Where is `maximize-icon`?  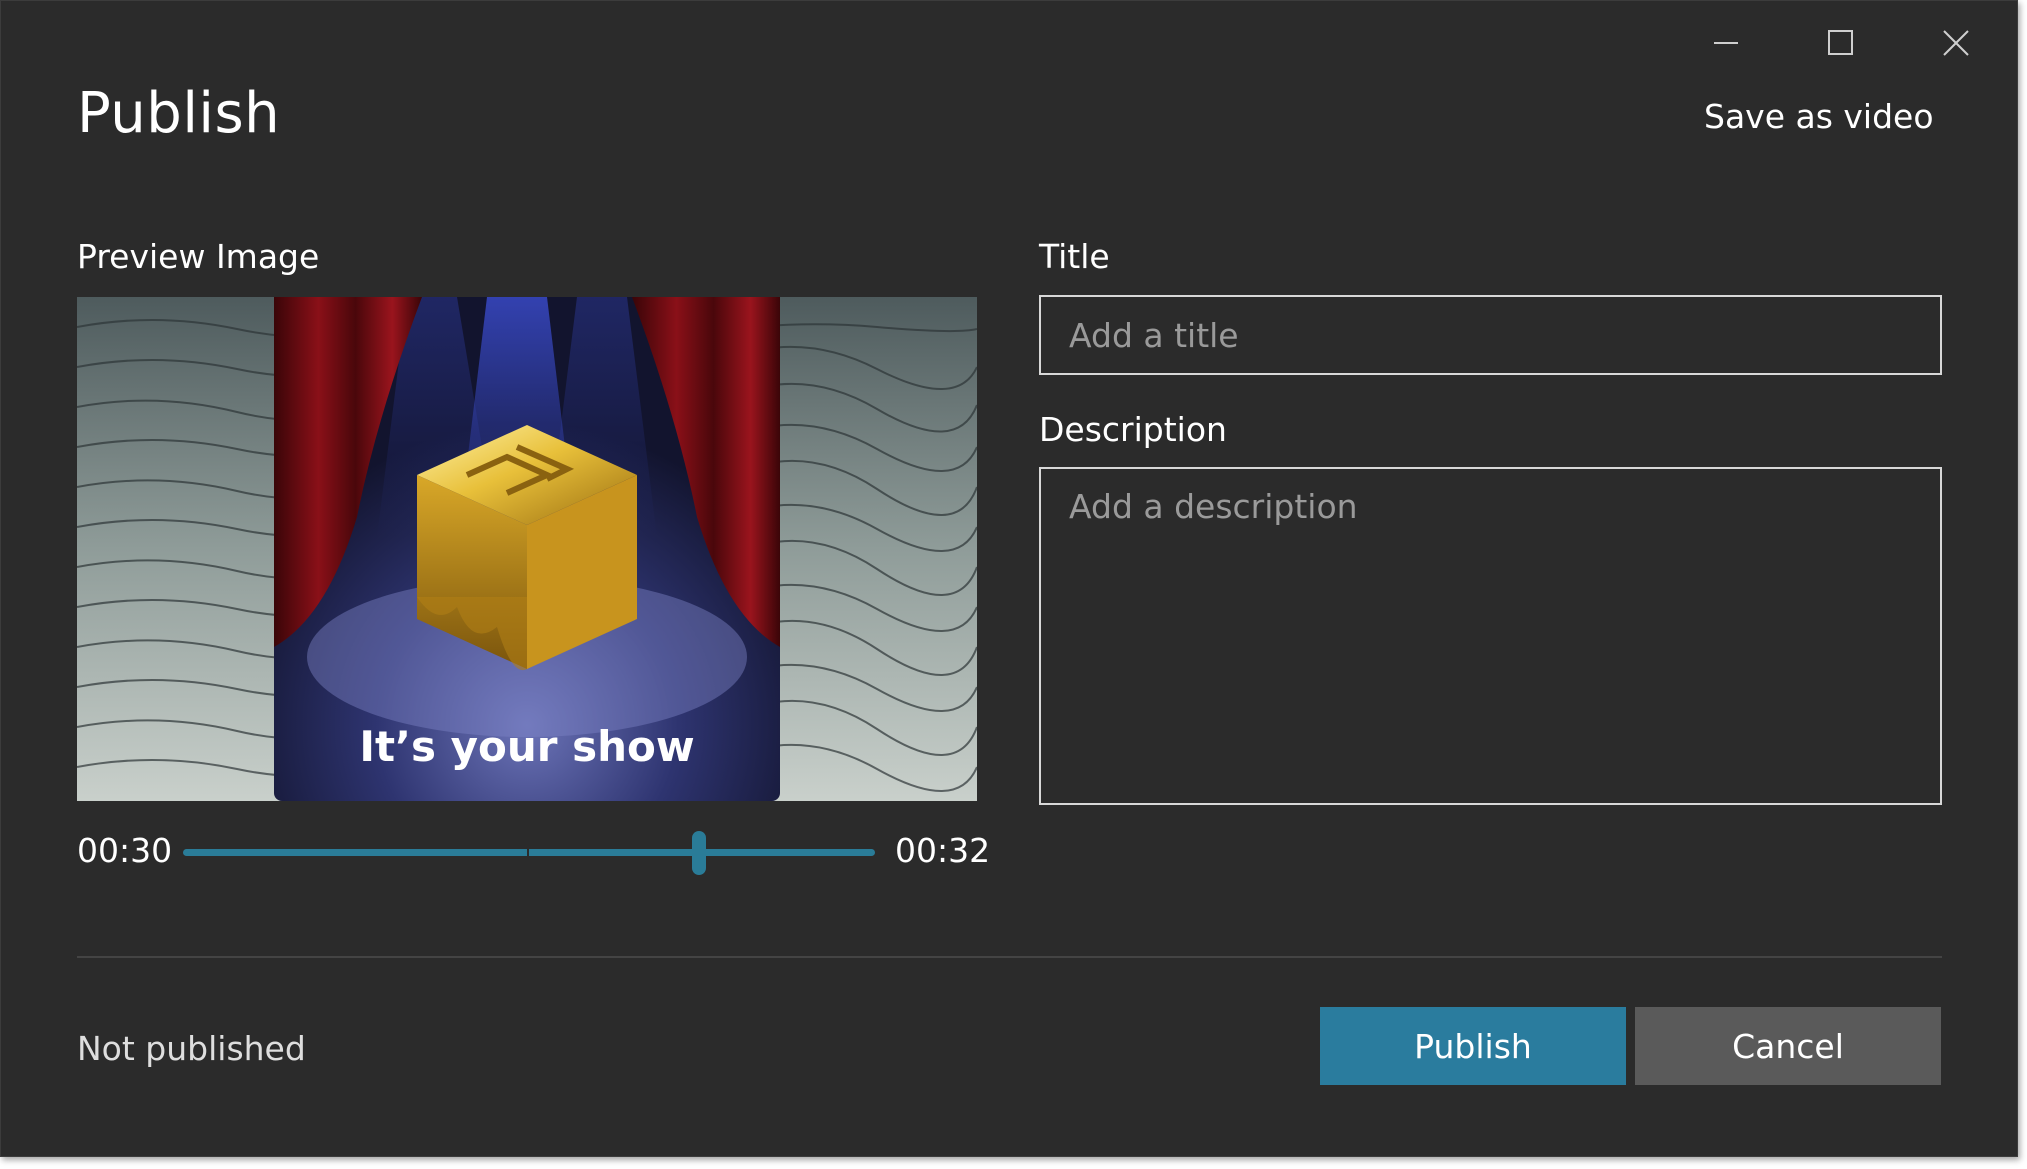 maximize-icon is located at coordinates (1840, 42).